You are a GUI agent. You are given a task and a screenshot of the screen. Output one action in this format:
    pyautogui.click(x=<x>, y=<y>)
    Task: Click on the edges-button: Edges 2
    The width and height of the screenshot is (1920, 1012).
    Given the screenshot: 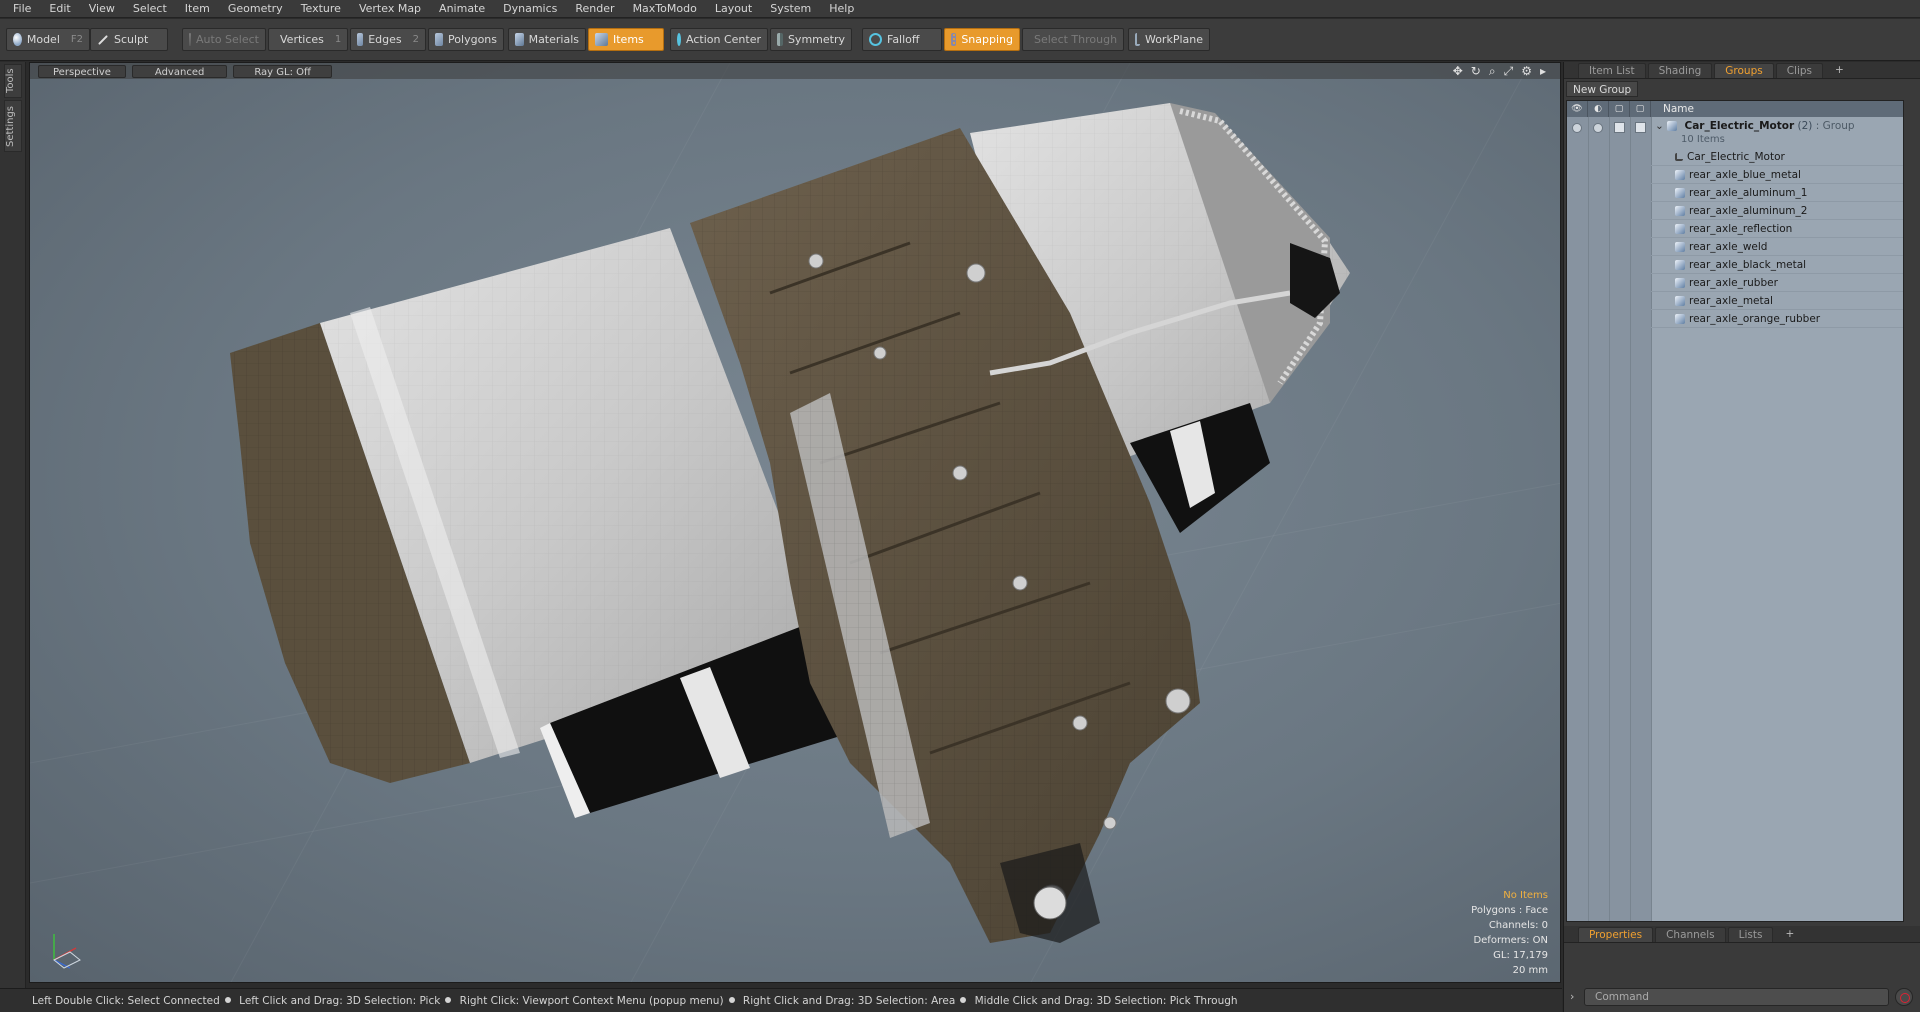 What is the action you would take?
    pyautogui.click(x=388, y=39)
    